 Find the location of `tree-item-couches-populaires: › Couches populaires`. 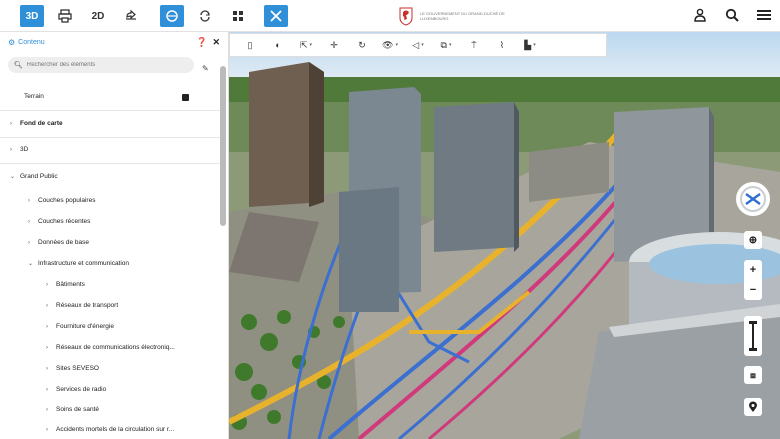

tree-item-couches-populaires: › Couches populaires is located at coordinates (61, 200).